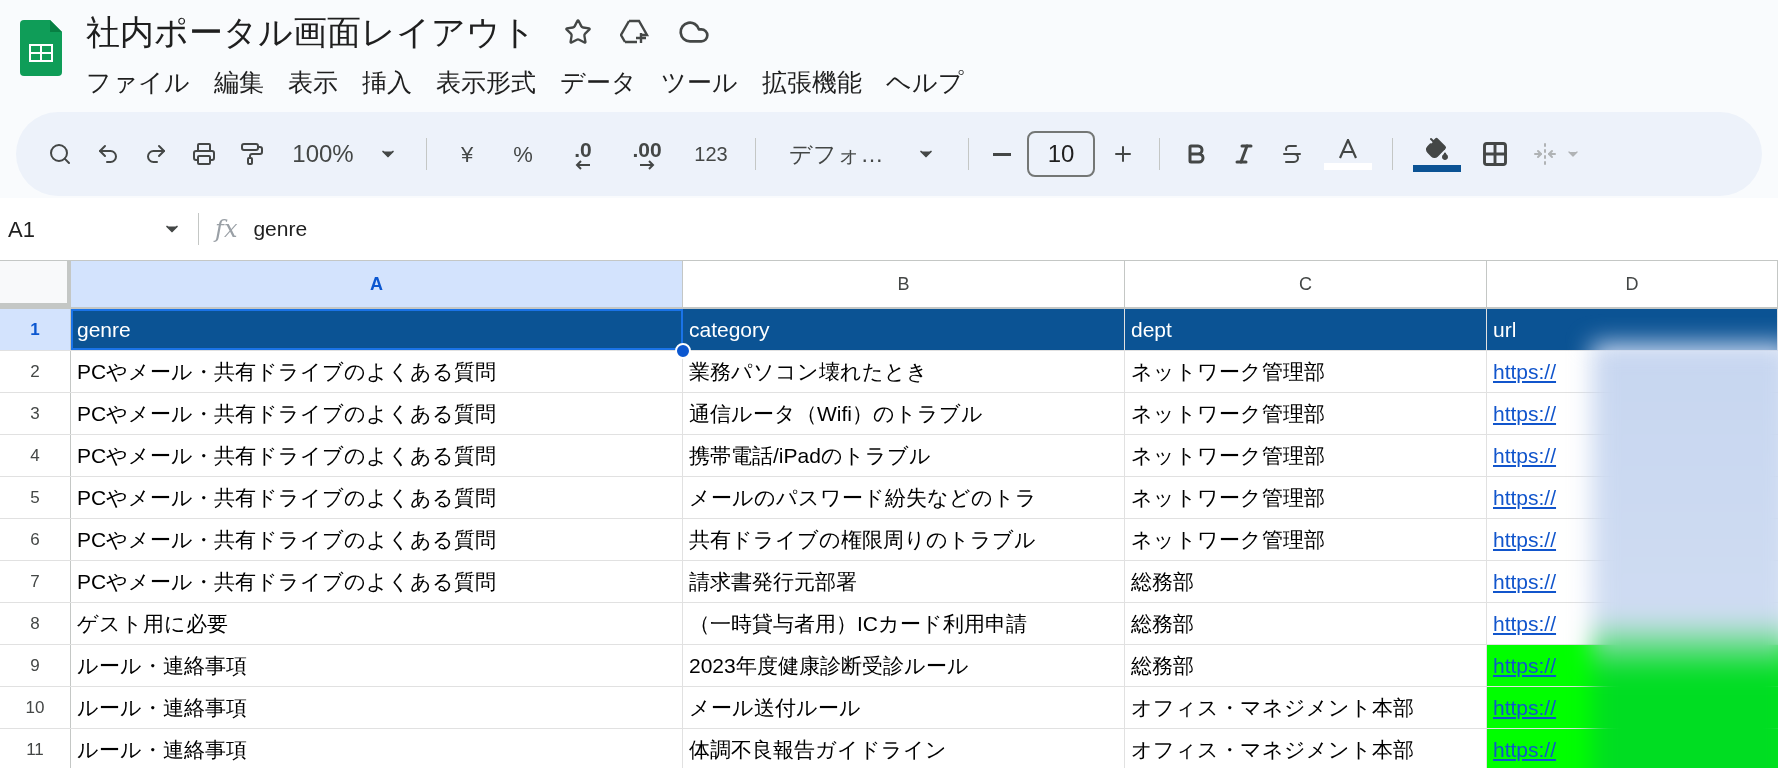 Image resolution: width=1778 pixels, height=768 pixels. I want to click on menu-item: ファイル, so click(138, 83).